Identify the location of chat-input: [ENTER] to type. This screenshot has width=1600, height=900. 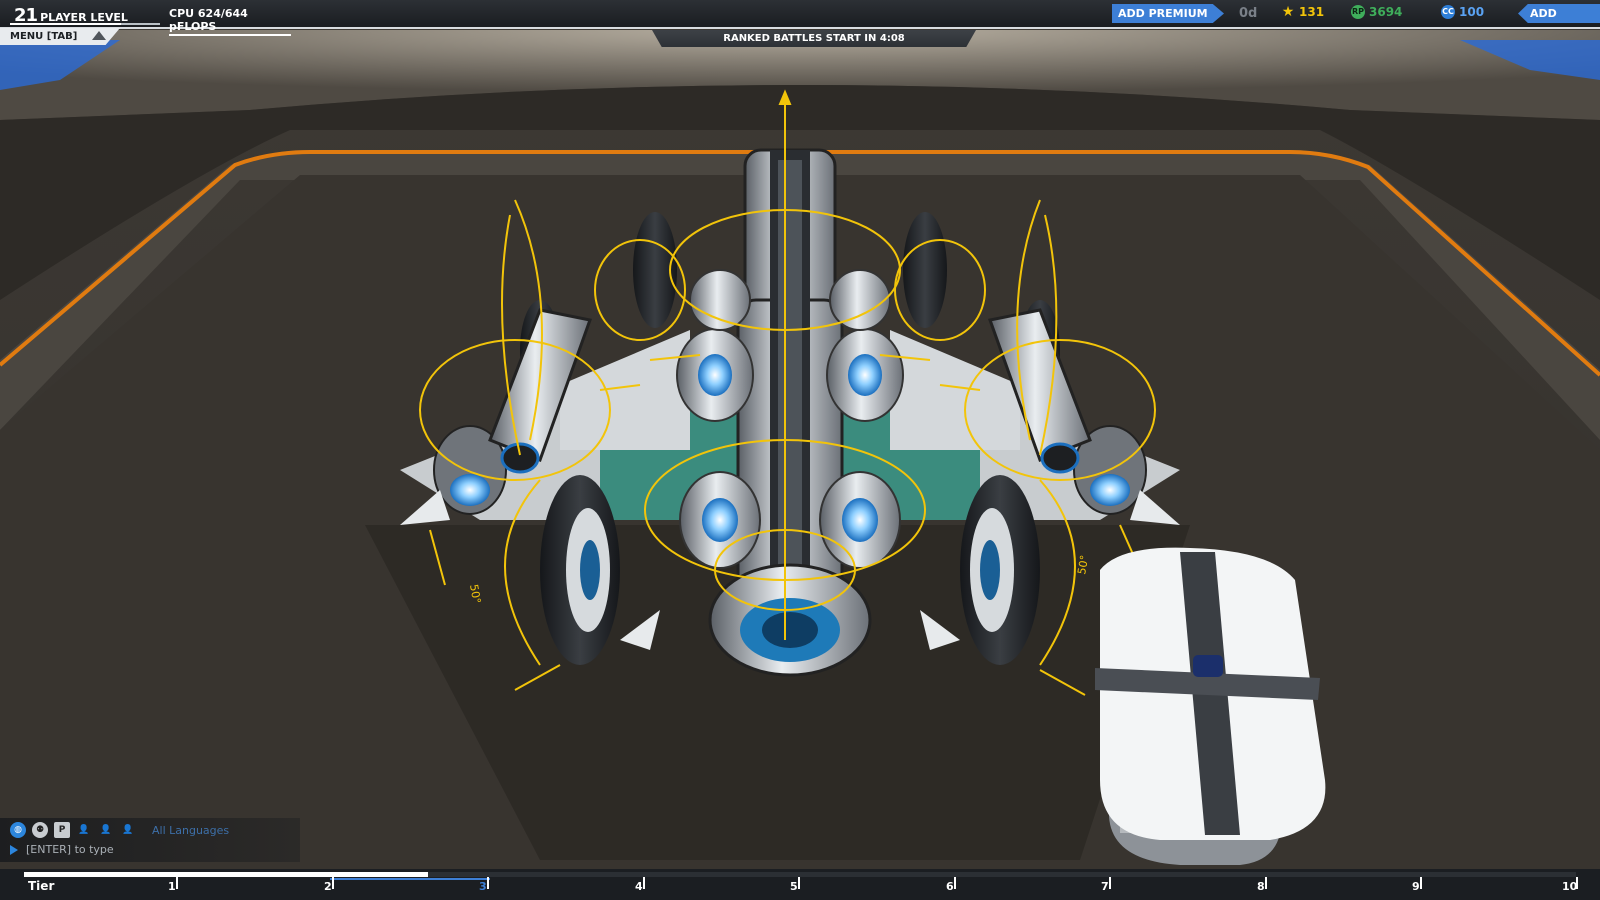
(62, 849).